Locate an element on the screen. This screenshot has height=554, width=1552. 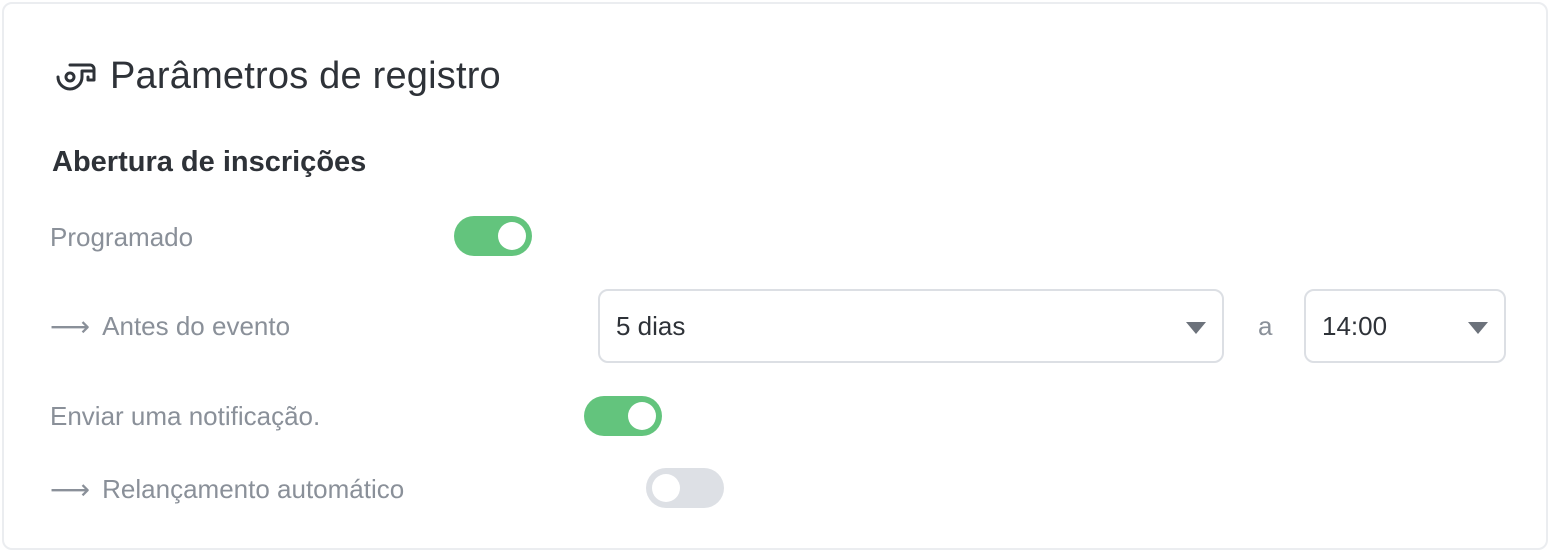
card-header: Parâmetros de registro is located at coordinates (276, 76).